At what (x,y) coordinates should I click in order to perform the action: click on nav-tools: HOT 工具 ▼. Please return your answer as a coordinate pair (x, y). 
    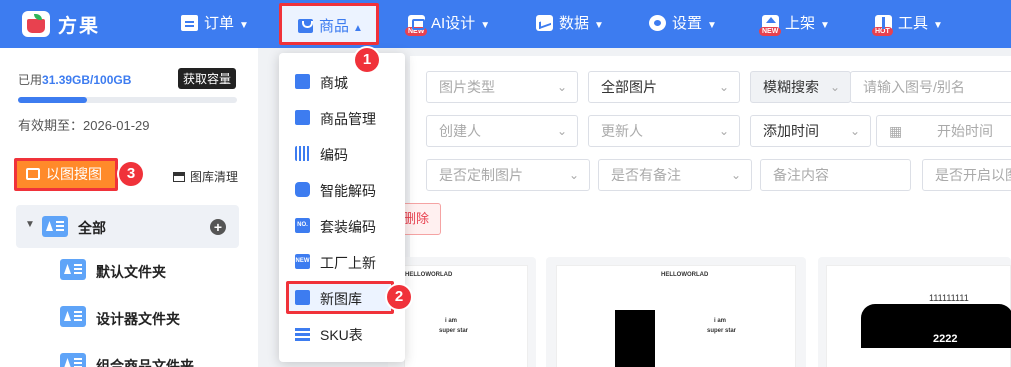
    Looking at the image, I should click on (907, 24).